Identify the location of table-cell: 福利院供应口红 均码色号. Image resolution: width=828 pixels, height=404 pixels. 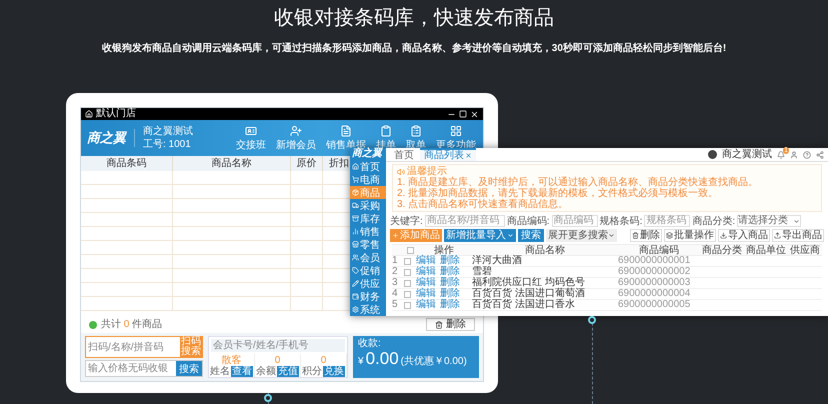
(528, 283).